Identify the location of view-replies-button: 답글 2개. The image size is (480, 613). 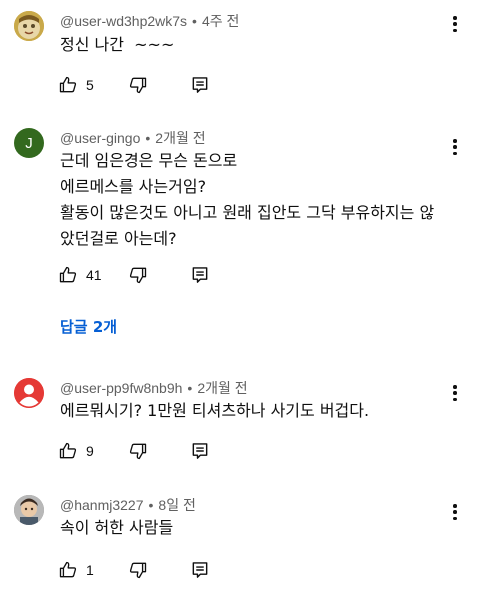
(88, 326).